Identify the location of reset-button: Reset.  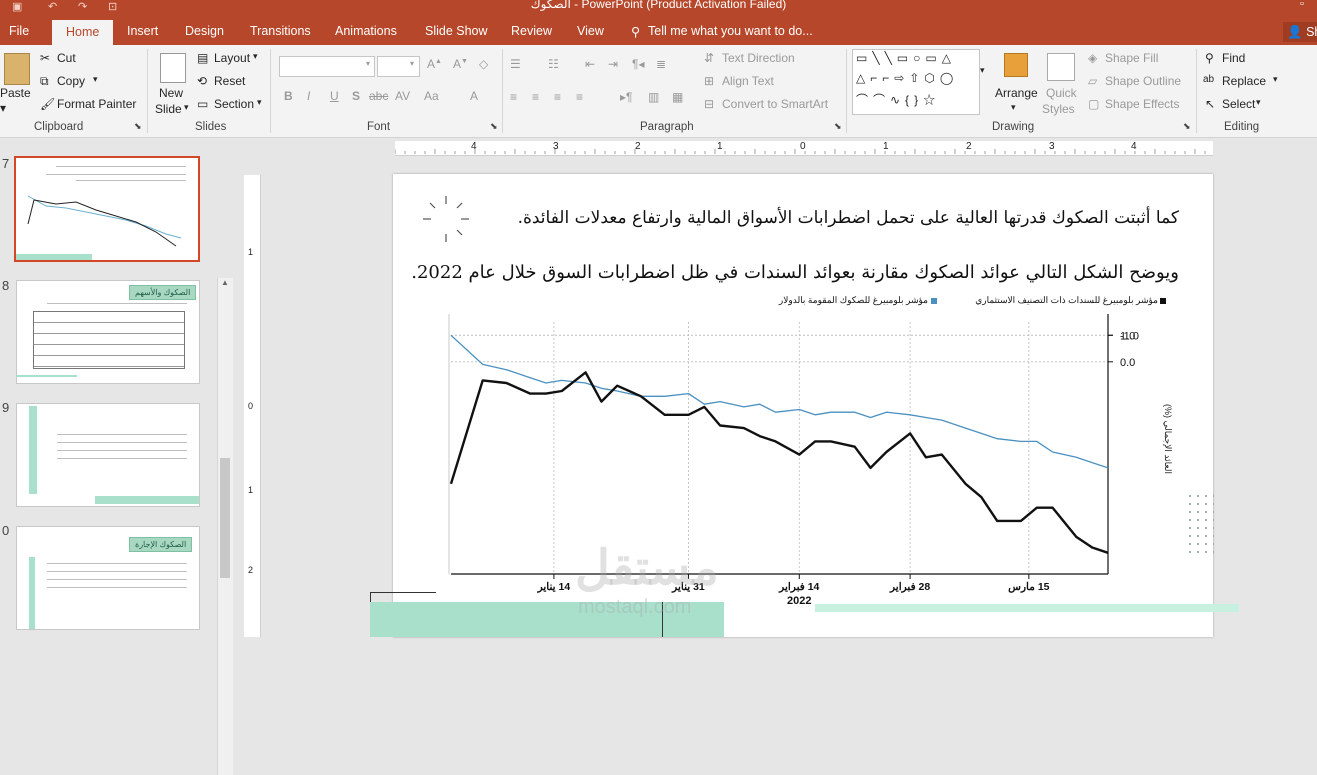
(229, 81).